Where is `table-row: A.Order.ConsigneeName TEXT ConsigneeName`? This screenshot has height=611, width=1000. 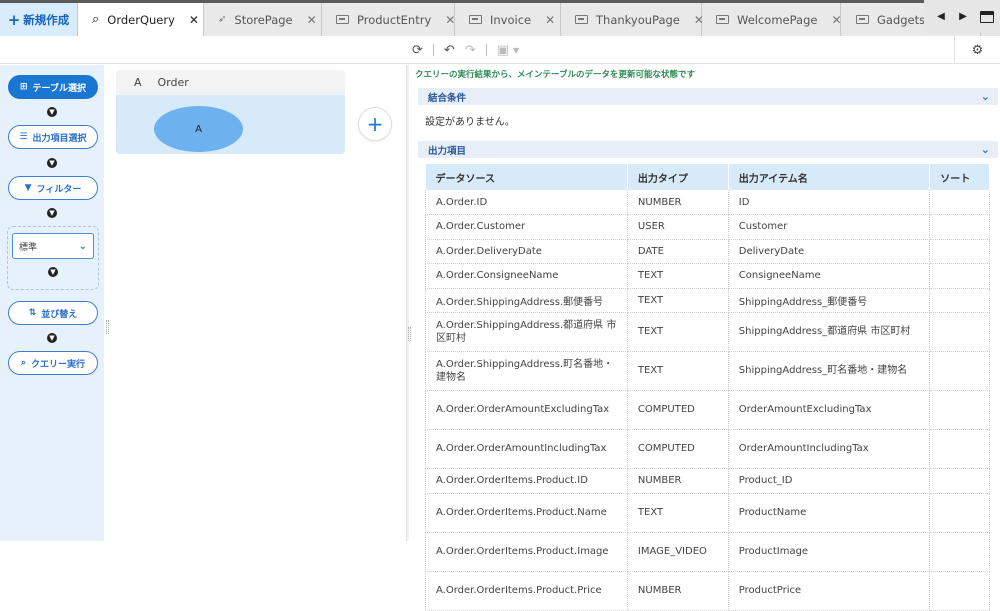 table-row: A.Order.ConsigneeName TEXT ConsigneeName is located at coordinates (707, 276).